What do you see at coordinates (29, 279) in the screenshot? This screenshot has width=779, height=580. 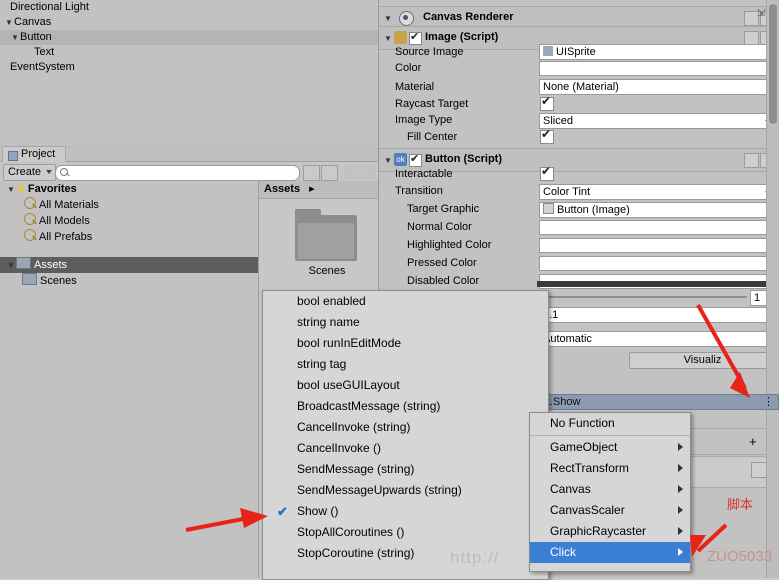 I see `folder-icon` at bounding box center [29, 279].